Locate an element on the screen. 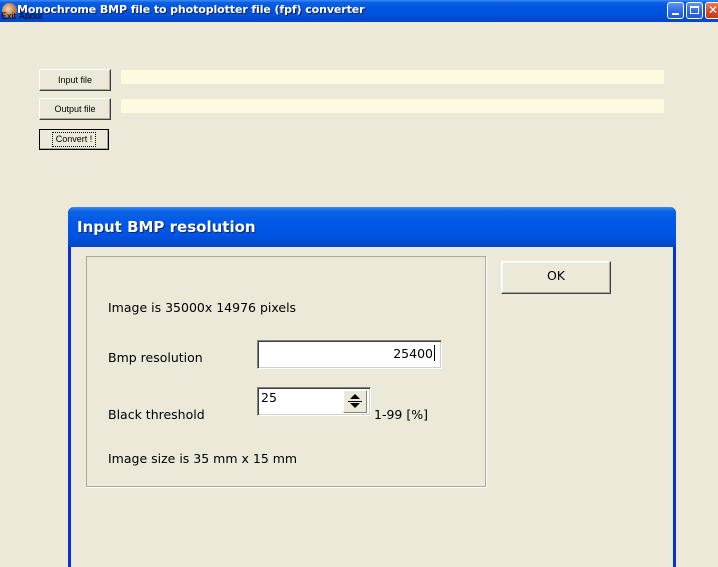  convert-label: Convert ! is located at coordinates (74, 139).